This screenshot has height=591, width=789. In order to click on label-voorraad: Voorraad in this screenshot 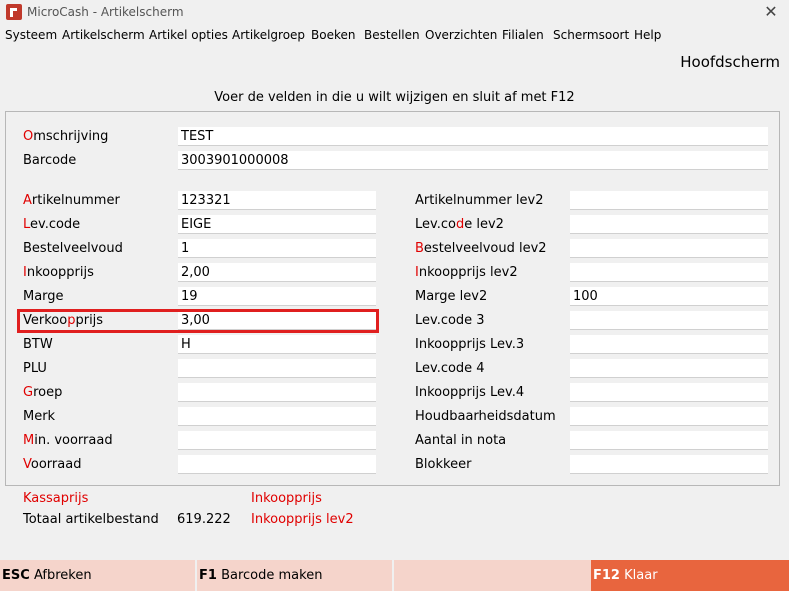, I will do `click(52, 464)`.